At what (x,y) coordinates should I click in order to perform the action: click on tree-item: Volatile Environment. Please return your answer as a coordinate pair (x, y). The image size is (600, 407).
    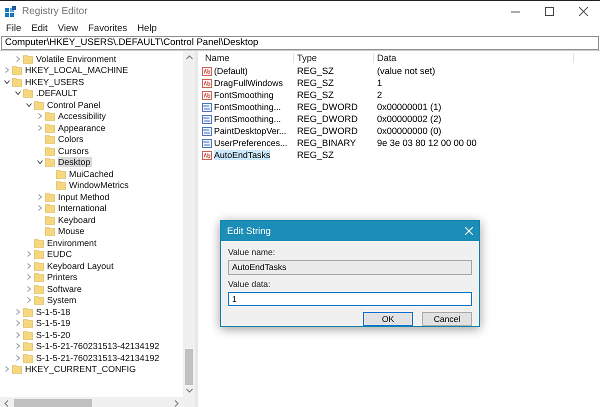
    Looking at the image, I should click on (77, 59).